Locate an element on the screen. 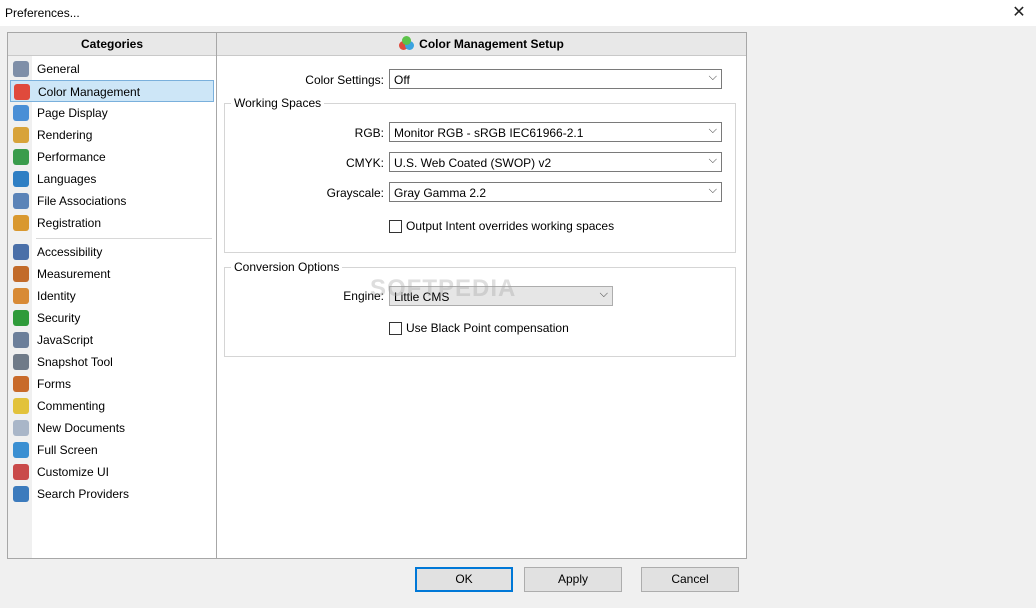 The height and width of the screenshot is (608, 1036). rgb-dropdown: Monitor RGB - sRGB IEC61966-2.1 ⌵ is located at coordinates (555, 132).